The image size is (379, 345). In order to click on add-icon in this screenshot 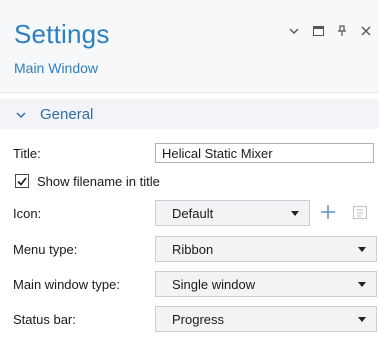, I will do `click(328, 212)`.